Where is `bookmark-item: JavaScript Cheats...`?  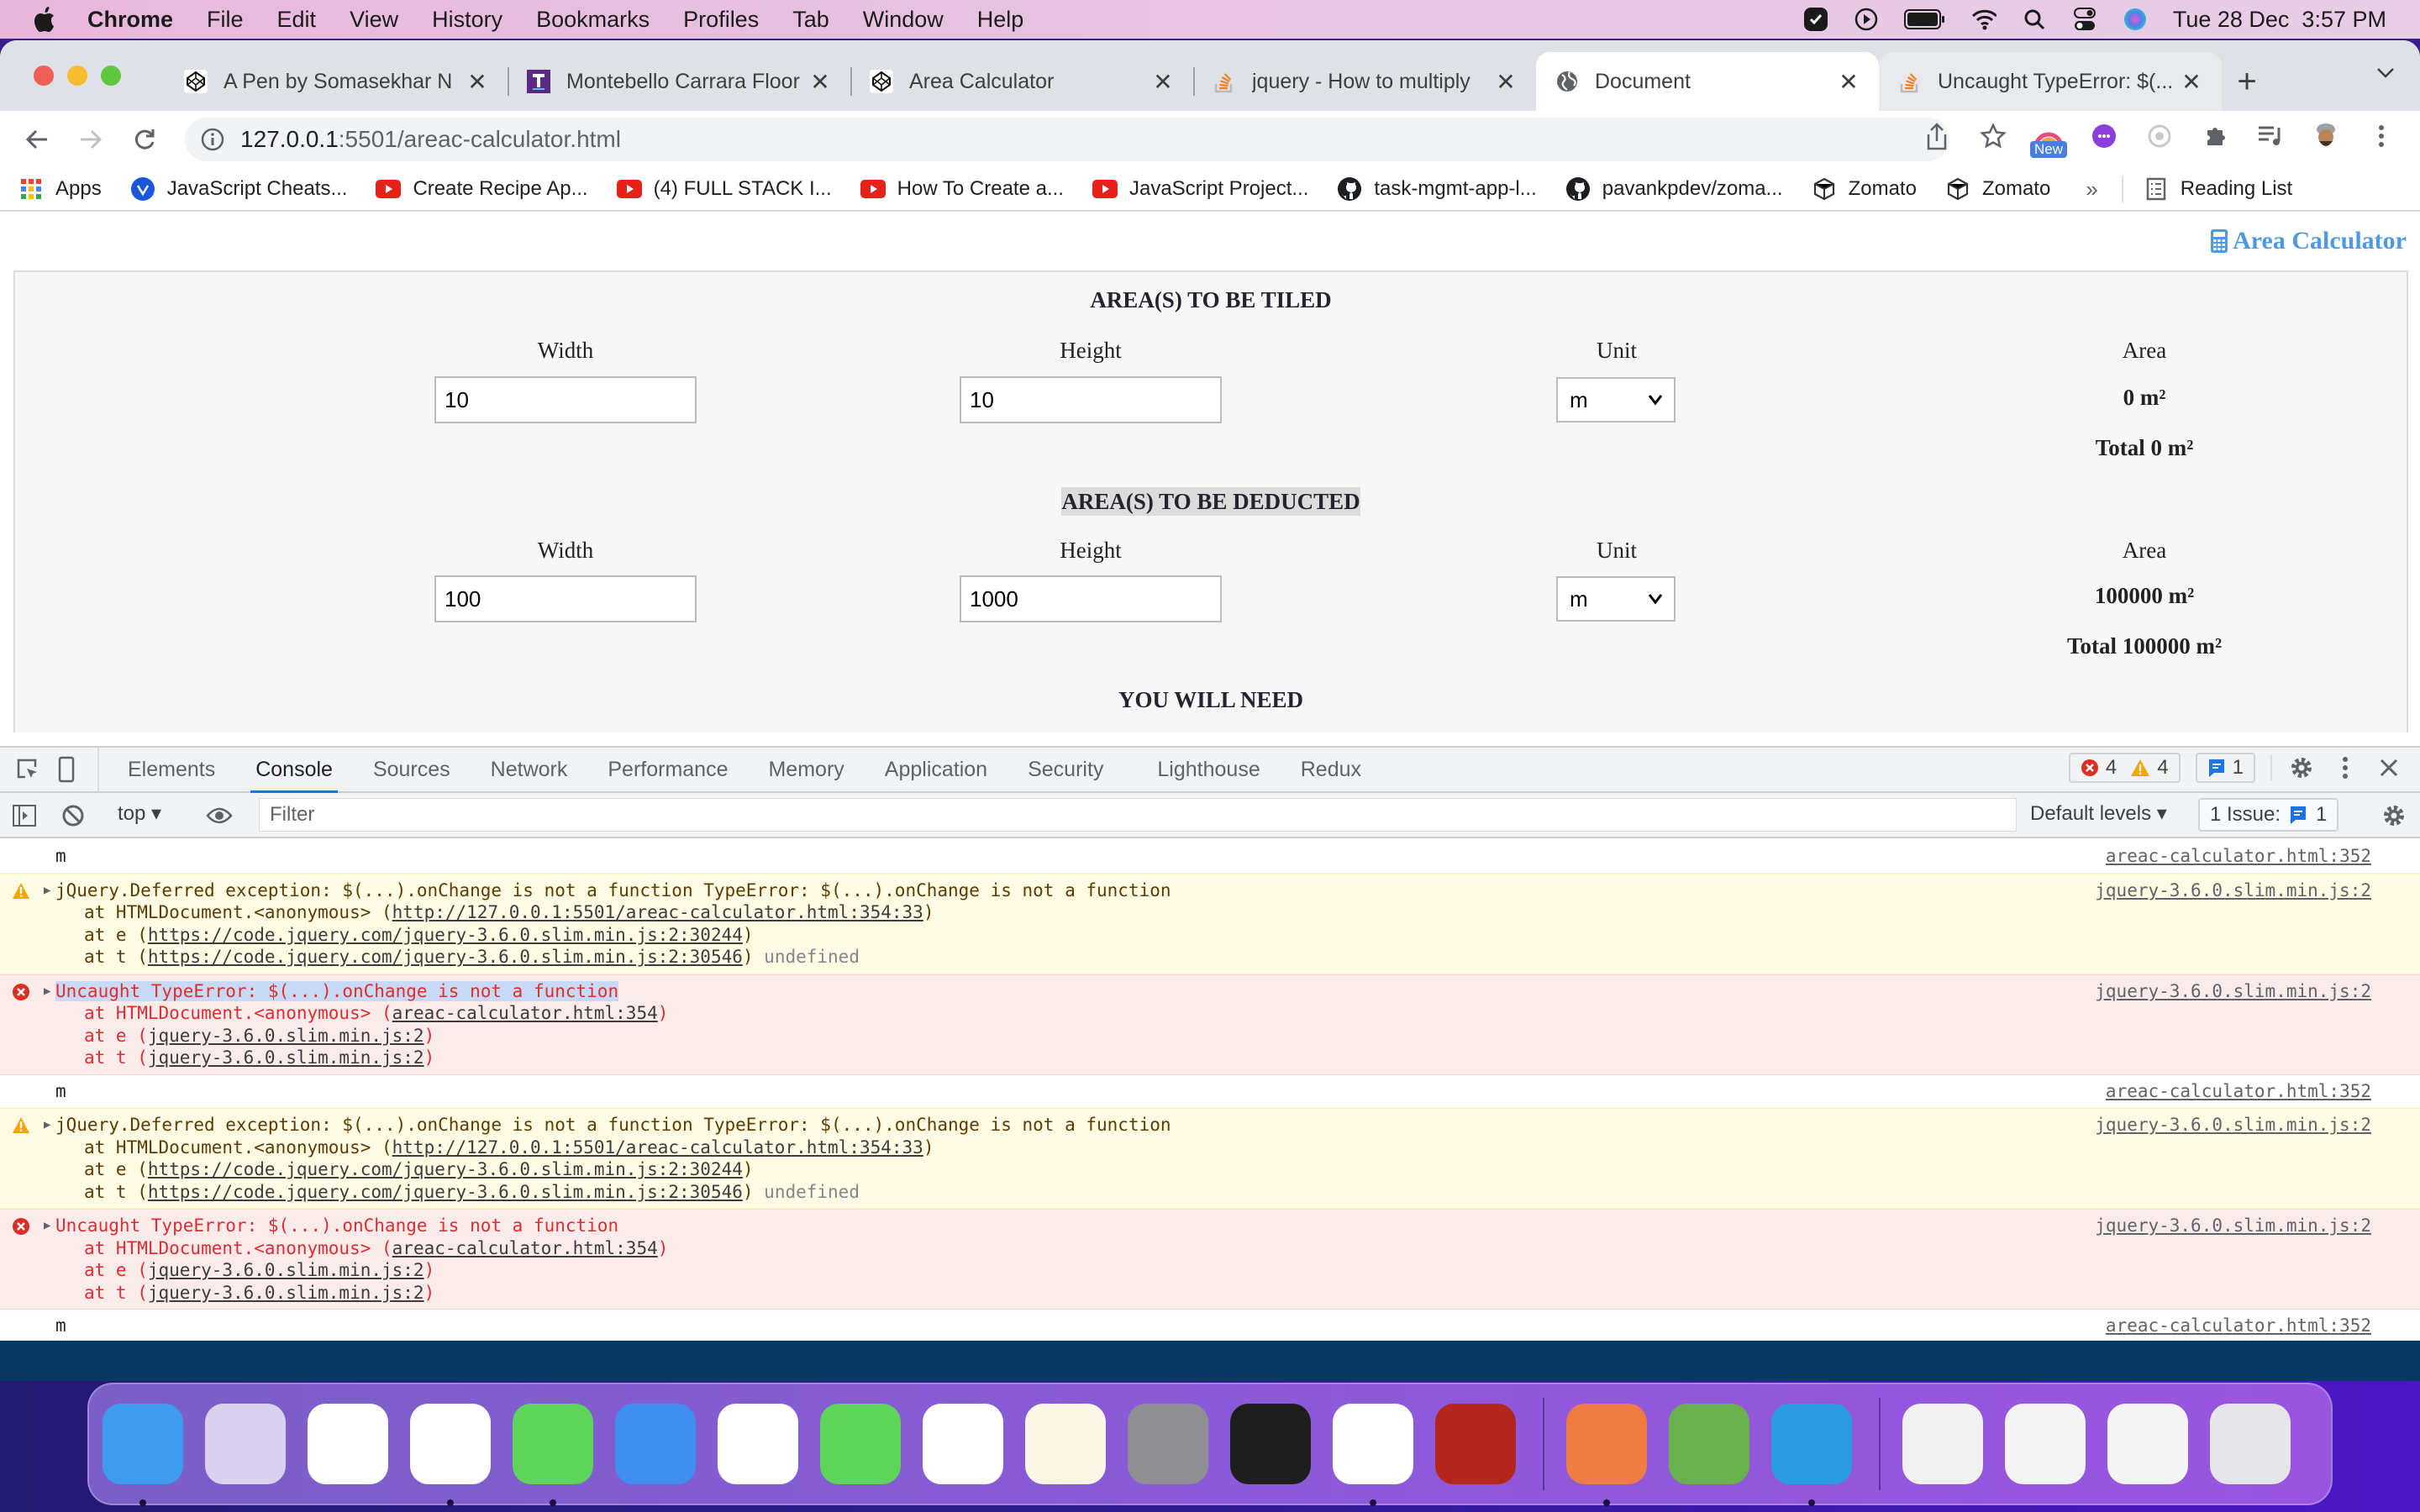
bookmark-item: JavaScript Cheats... is located at coordinates (239, 189).